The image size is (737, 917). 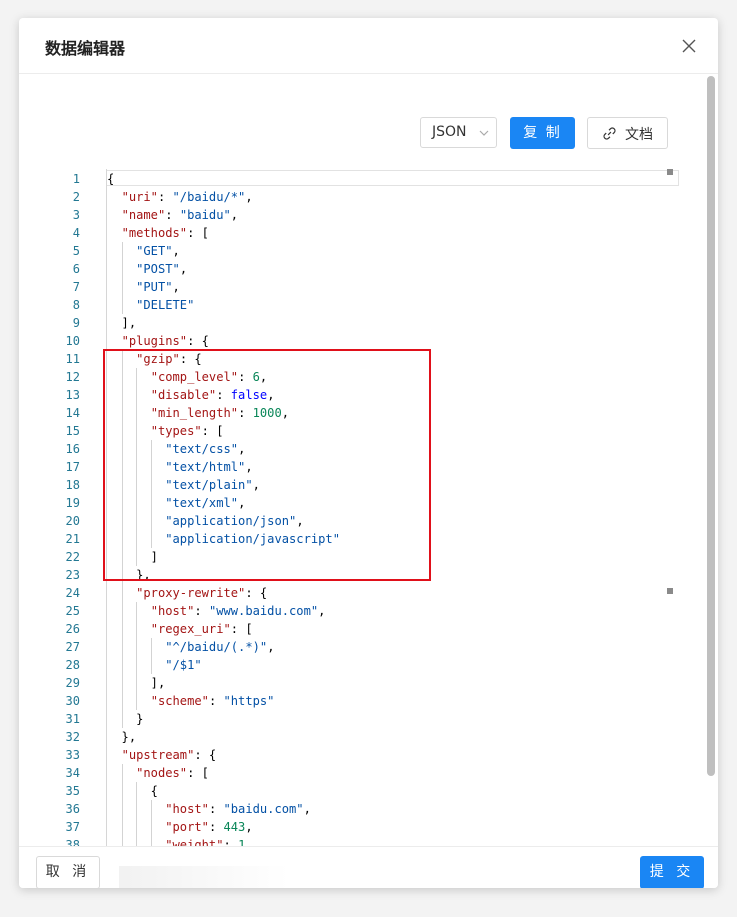 What do you see at coordinates (267, 413) in the screenshot?
I see `code-token: 1000` at bounding box center [267, 413].